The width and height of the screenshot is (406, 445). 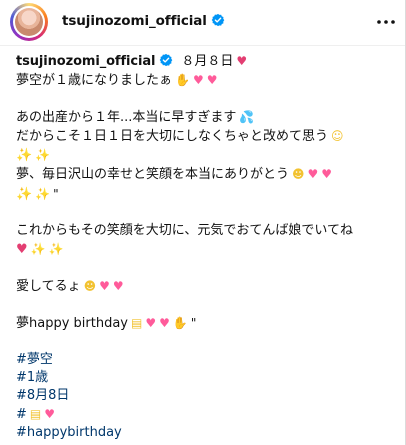 I want to click on post-header: tsujinozomi_official, so click(x=202, y=23).